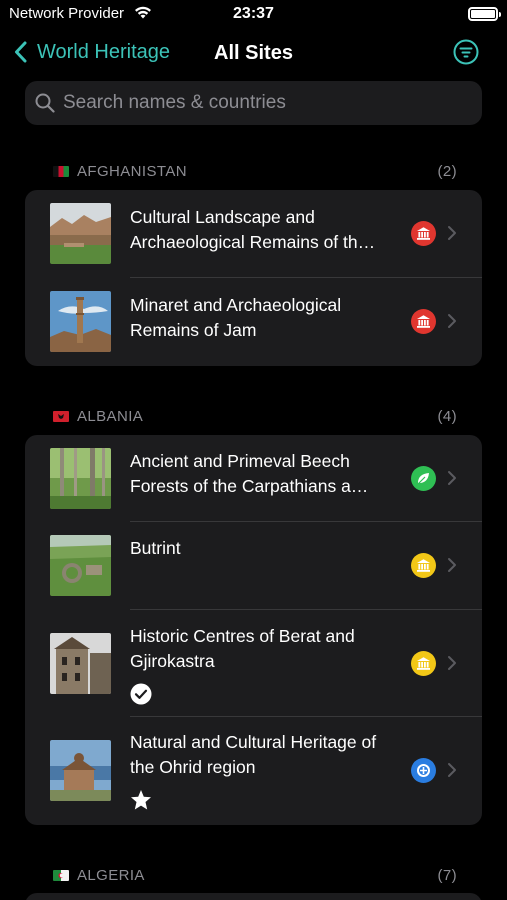 This screenshot has height=900, width=507. Describe the element at coordinates (111, 875) in the screenshot. I see `section-country-name: ALGERIA` at that location.